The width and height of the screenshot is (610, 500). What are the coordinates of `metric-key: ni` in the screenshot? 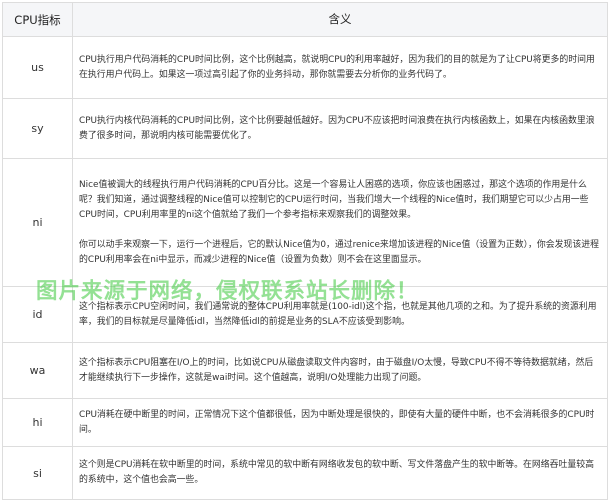 It's located at (38, 222).